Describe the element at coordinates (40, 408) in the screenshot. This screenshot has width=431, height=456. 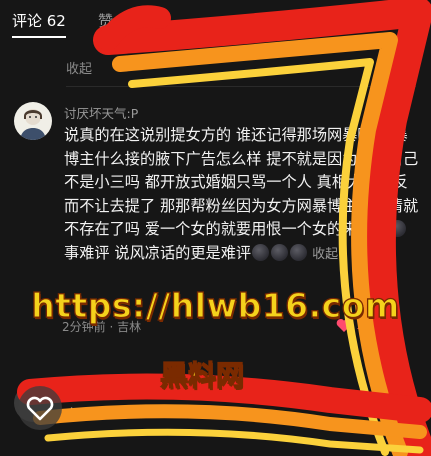
I see `heart-outline-icon` at that location.